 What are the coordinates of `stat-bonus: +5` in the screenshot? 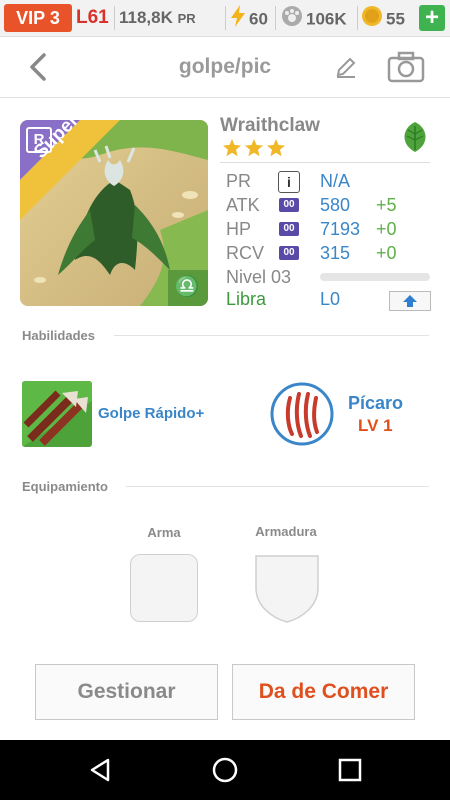 It's located at (386, 205).